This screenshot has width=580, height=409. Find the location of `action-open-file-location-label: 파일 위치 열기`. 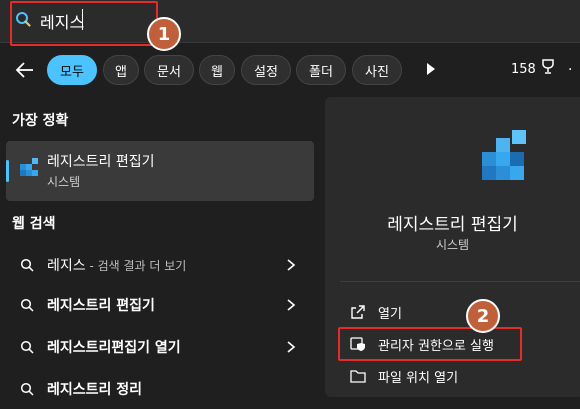

action-open-file-location-label: 파일 위치 열기 is located at coordinates (418, 378).